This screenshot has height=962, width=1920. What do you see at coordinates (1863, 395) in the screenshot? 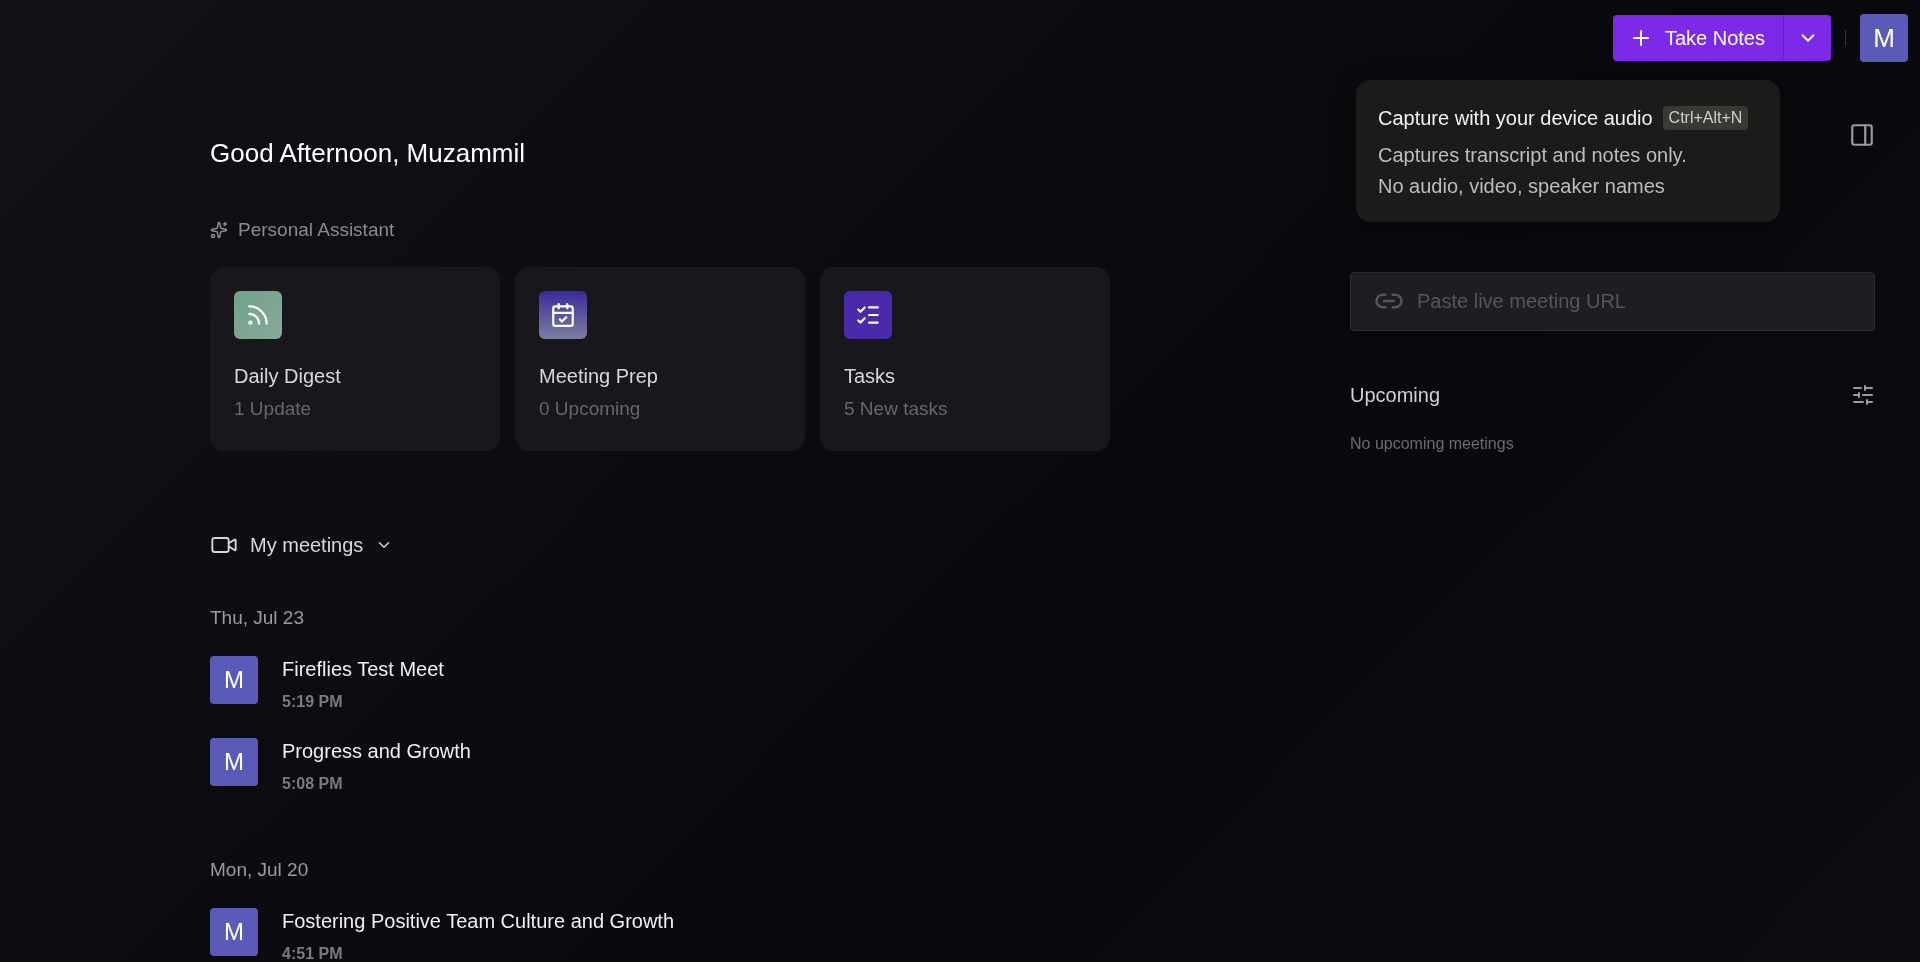
I see `filter-icon` at bounding box center [1863, 395].